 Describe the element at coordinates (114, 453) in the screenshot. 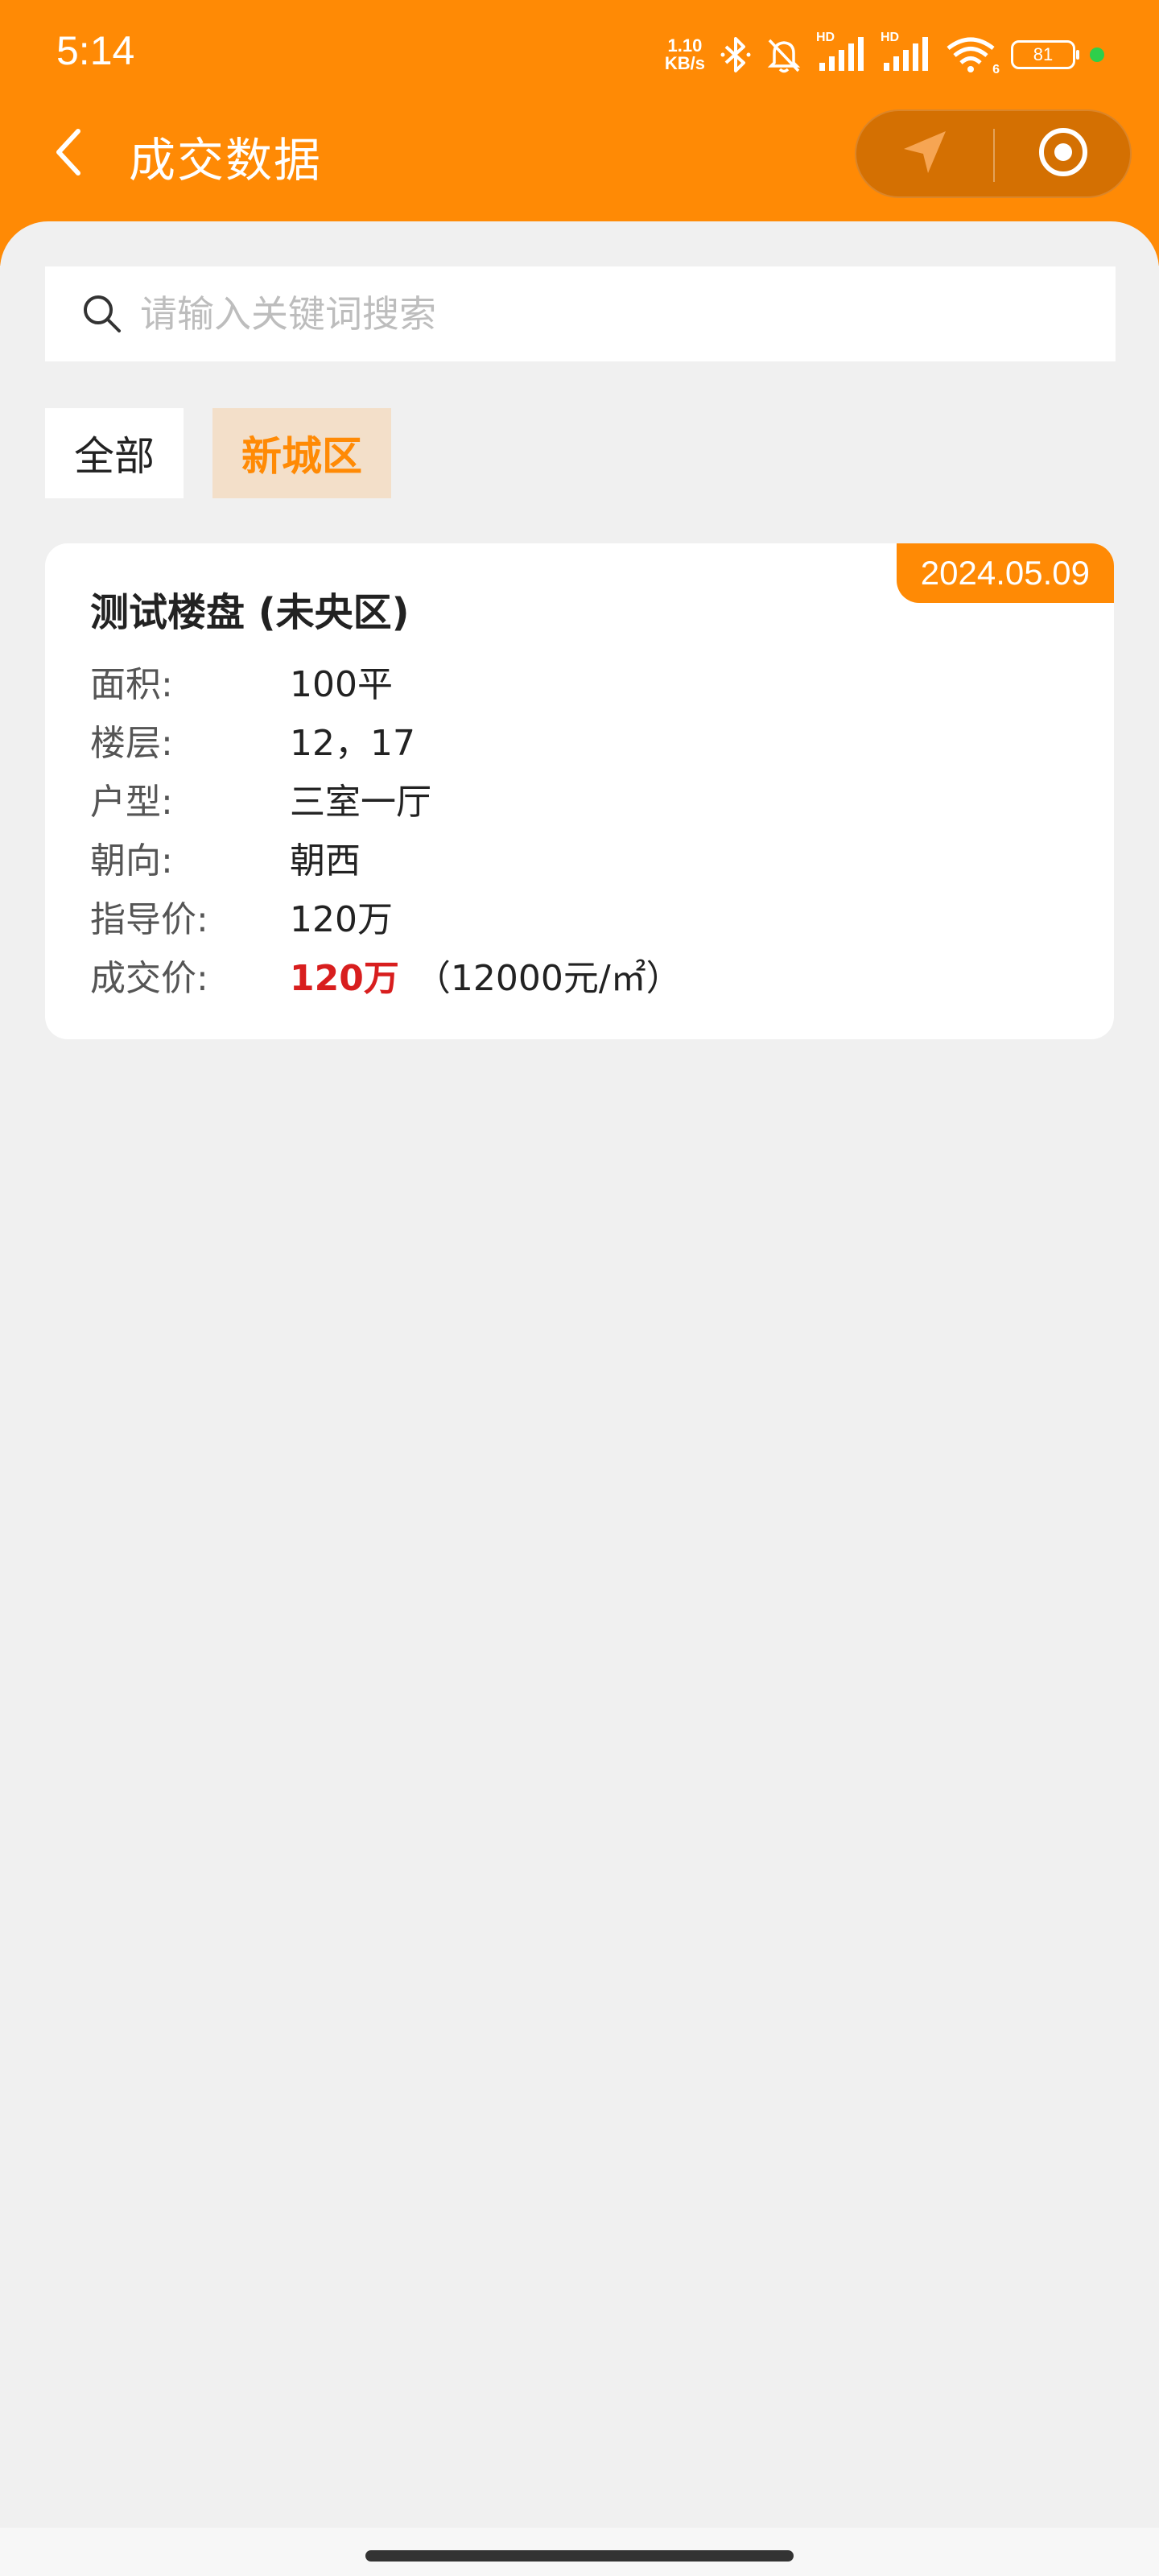

I see `filter-tab-all: 全部` at that location.